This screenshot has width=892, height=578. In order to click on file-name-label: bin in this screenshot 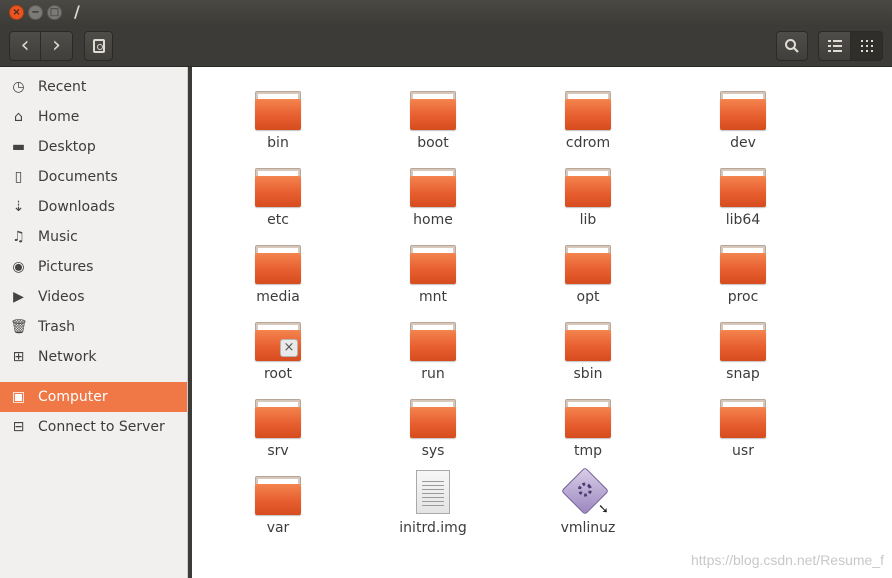, I will do `click(278, 143)`.